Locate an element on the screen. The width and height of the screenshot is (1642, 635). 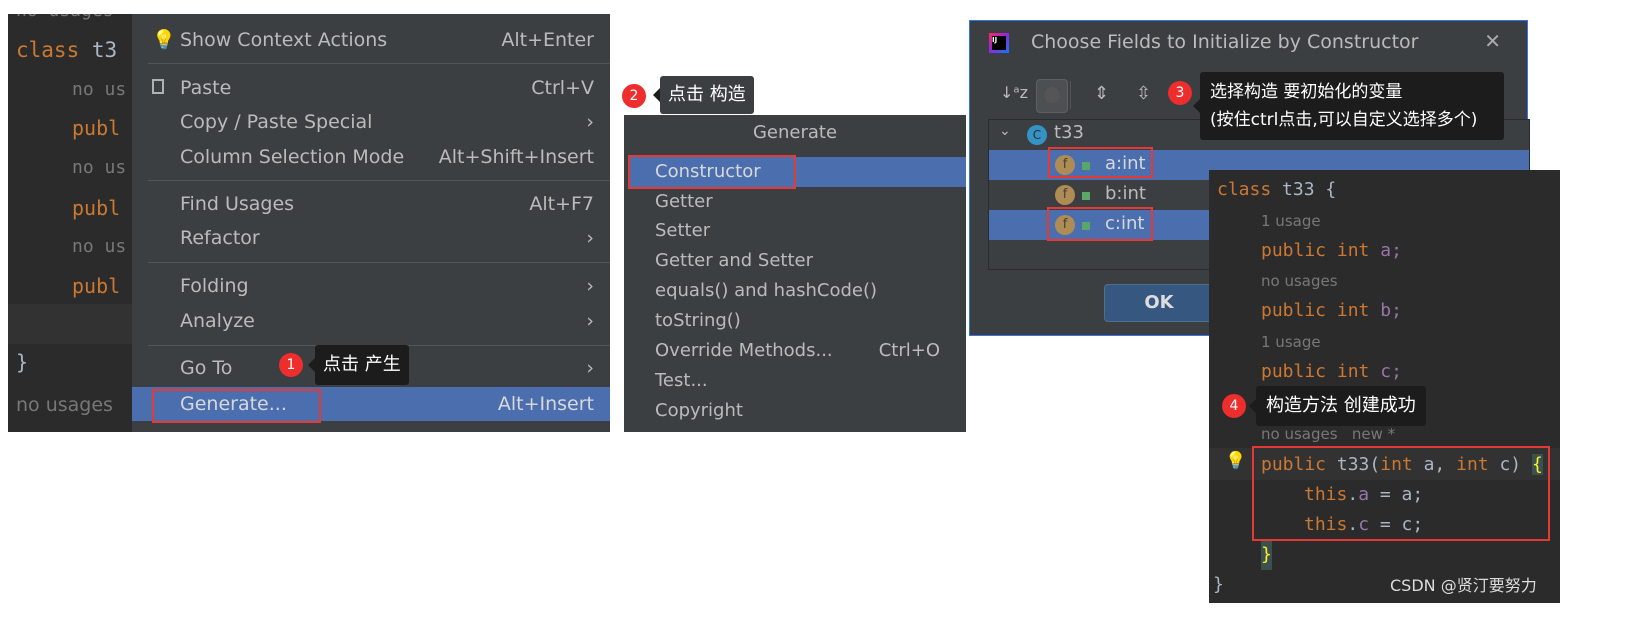
menu-item-copy-paste-special: Copy / Paste Special › is located at coordinates (371, 122).